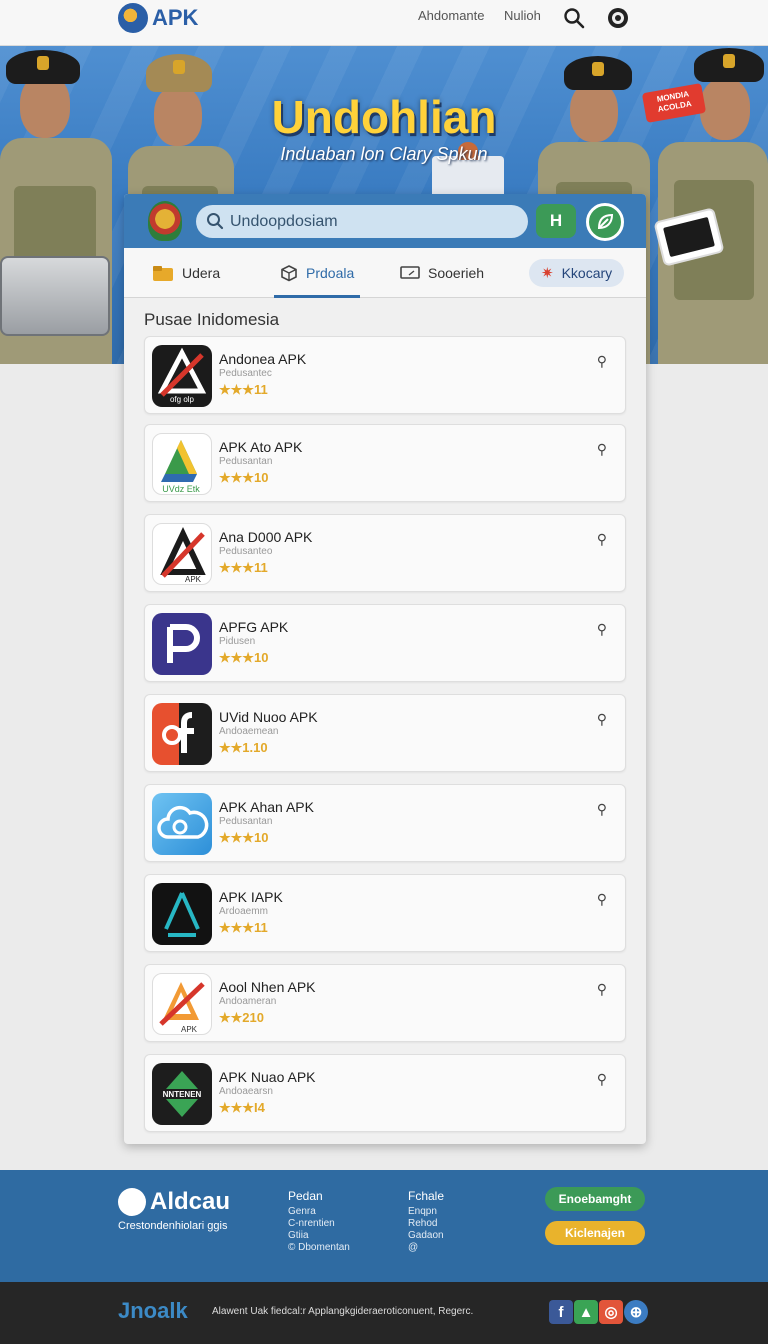 This screenshot has height=1344, width=768. Describe the element at coordinates (263, 359) in the screenshot. I see `app-name: Andonea APK` at that location.